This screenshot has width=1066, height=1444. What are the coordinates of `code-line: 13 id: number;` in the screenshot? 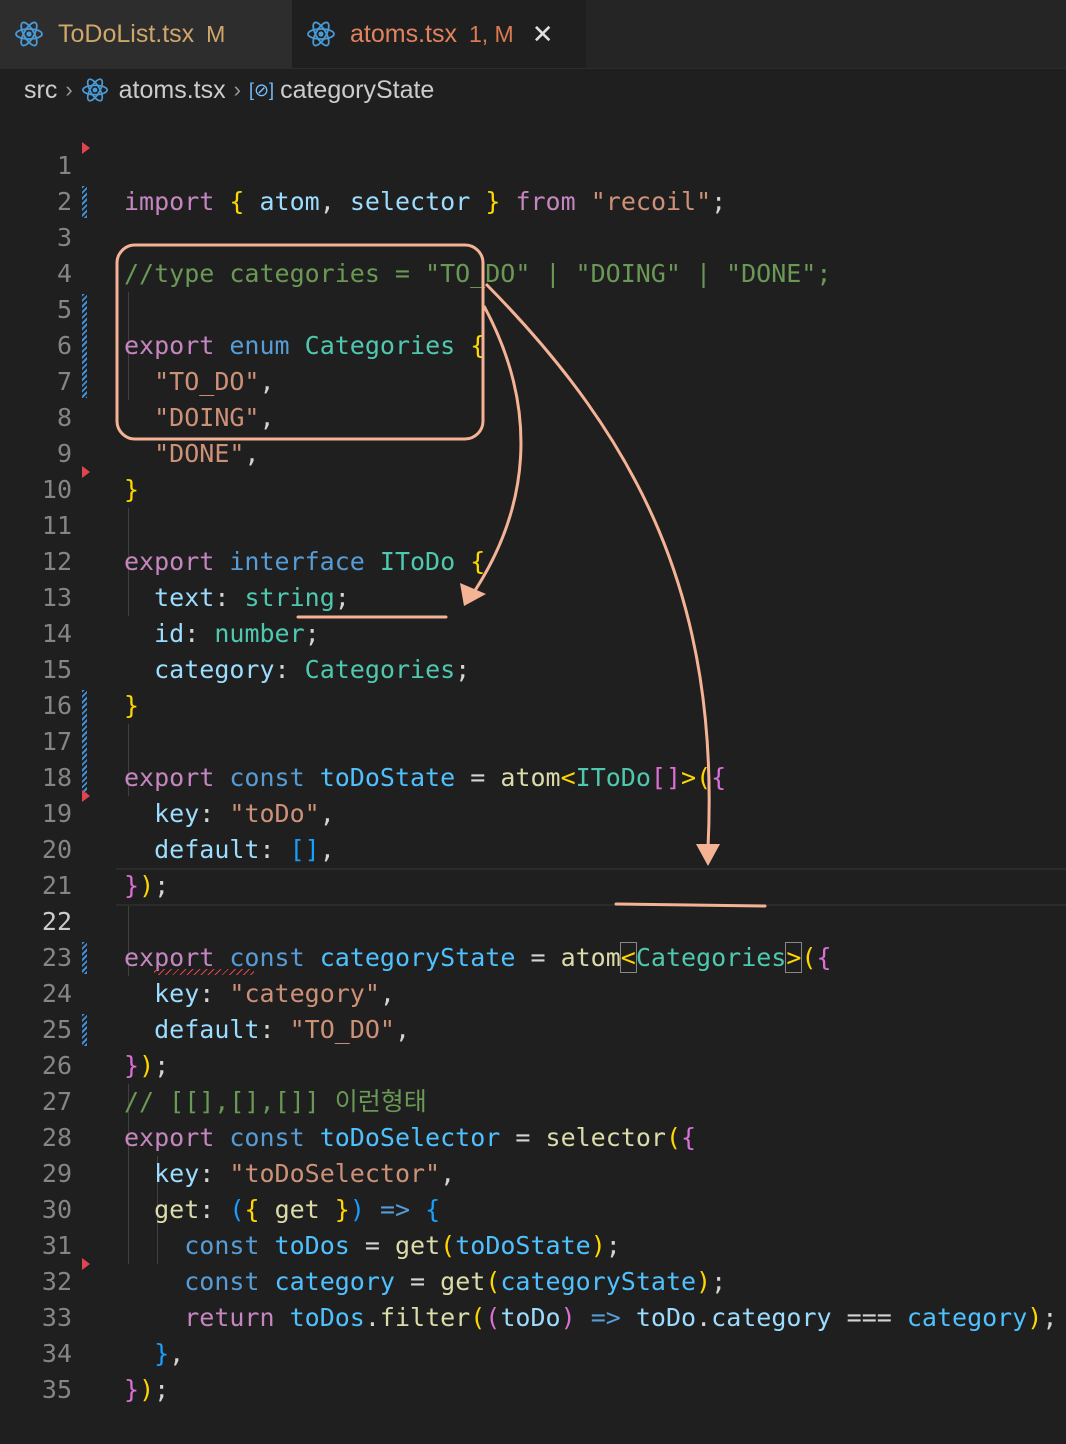 It's located at (533, 596).